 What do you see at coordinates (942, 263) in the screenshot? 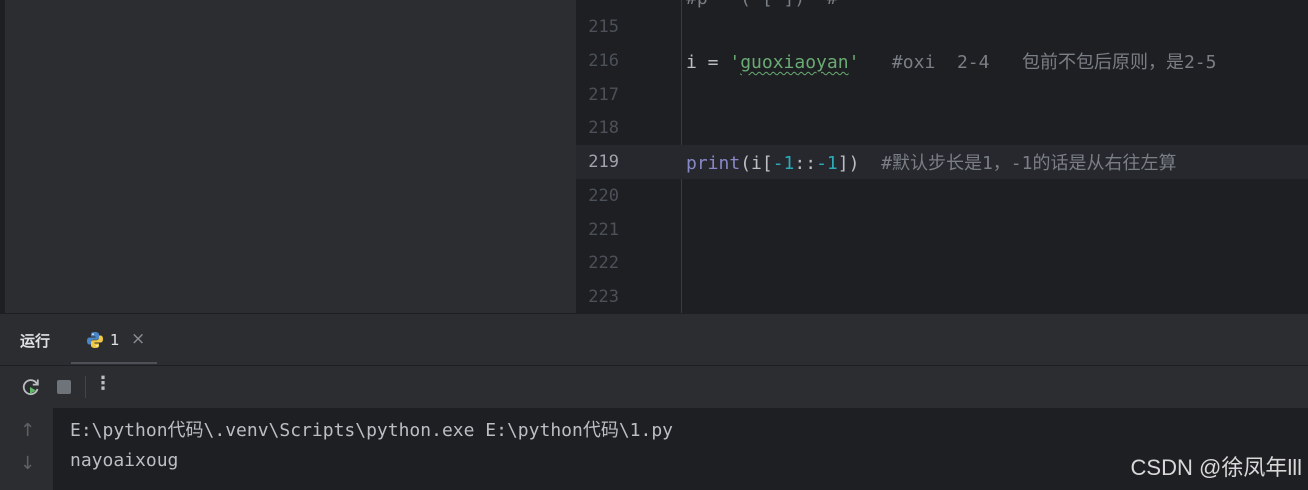
I see `code-line-222: 222` at bounding box center [942, 263].